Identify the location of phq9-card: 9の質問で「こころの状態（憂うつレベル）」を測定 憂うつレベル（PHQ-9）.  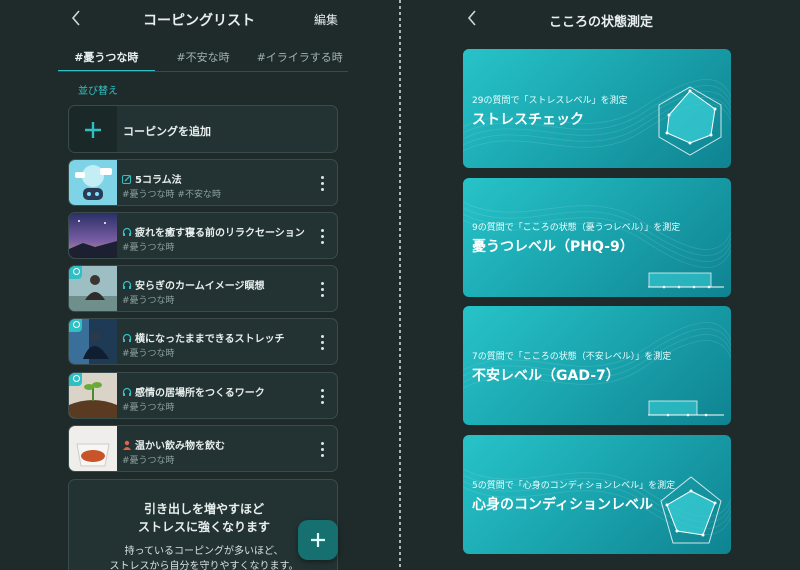
(597, 237).